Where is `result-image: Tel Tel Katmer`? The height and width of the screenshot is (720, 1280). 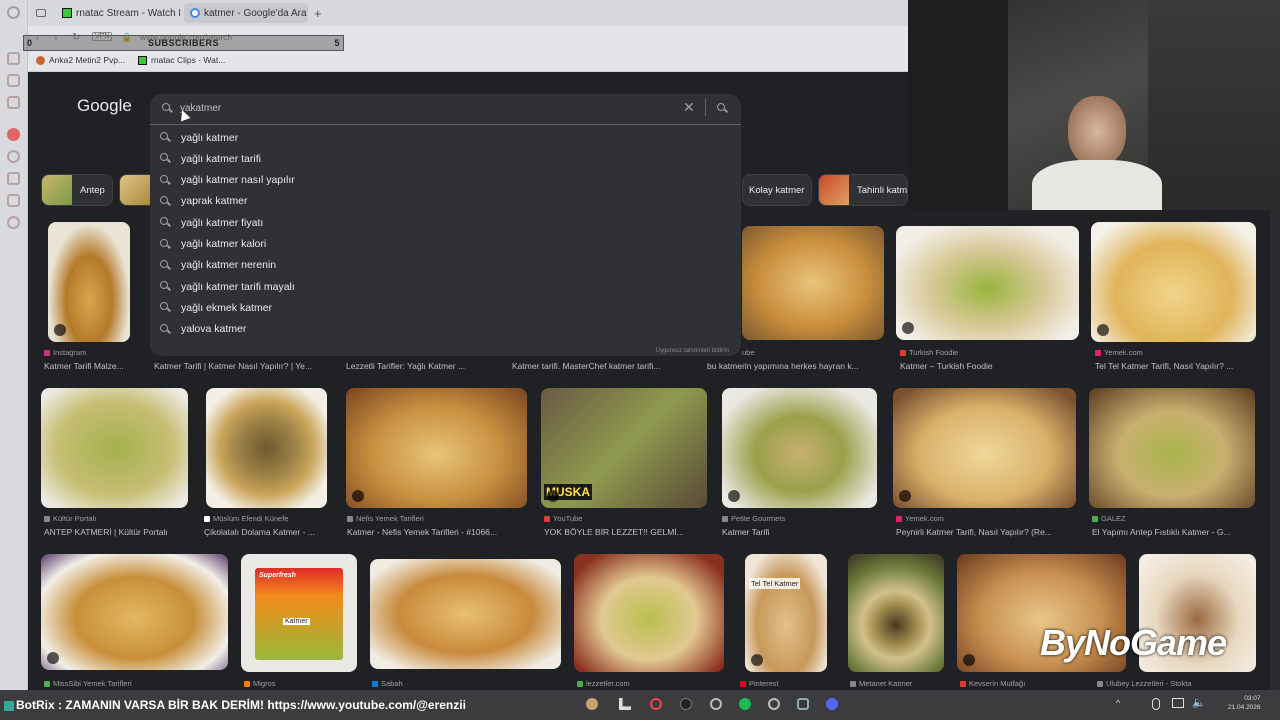 result-image: Tel Tel Katmer is located at coordinates (786, 613).